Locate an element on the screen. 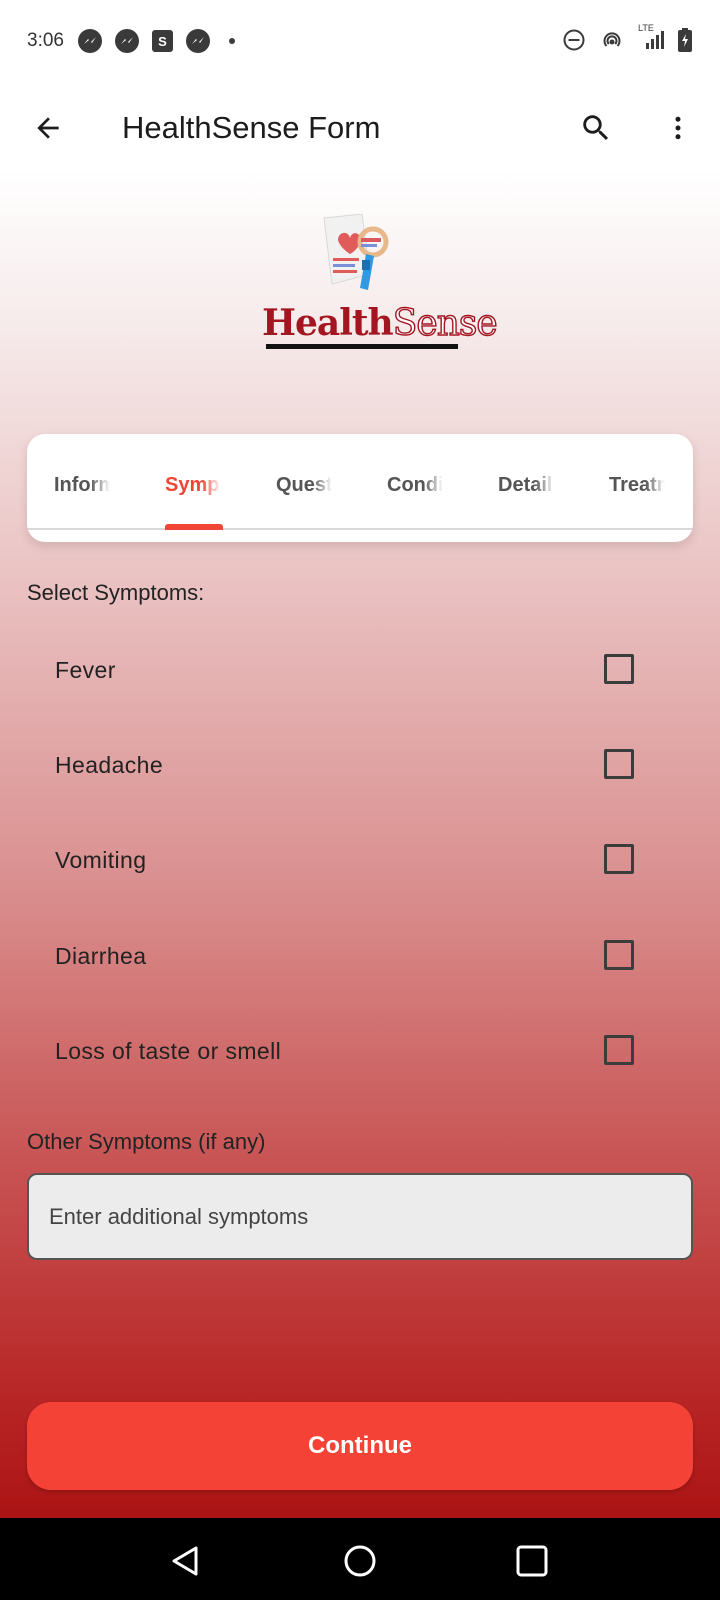  dot-icon is located at coordinates (231, 41).